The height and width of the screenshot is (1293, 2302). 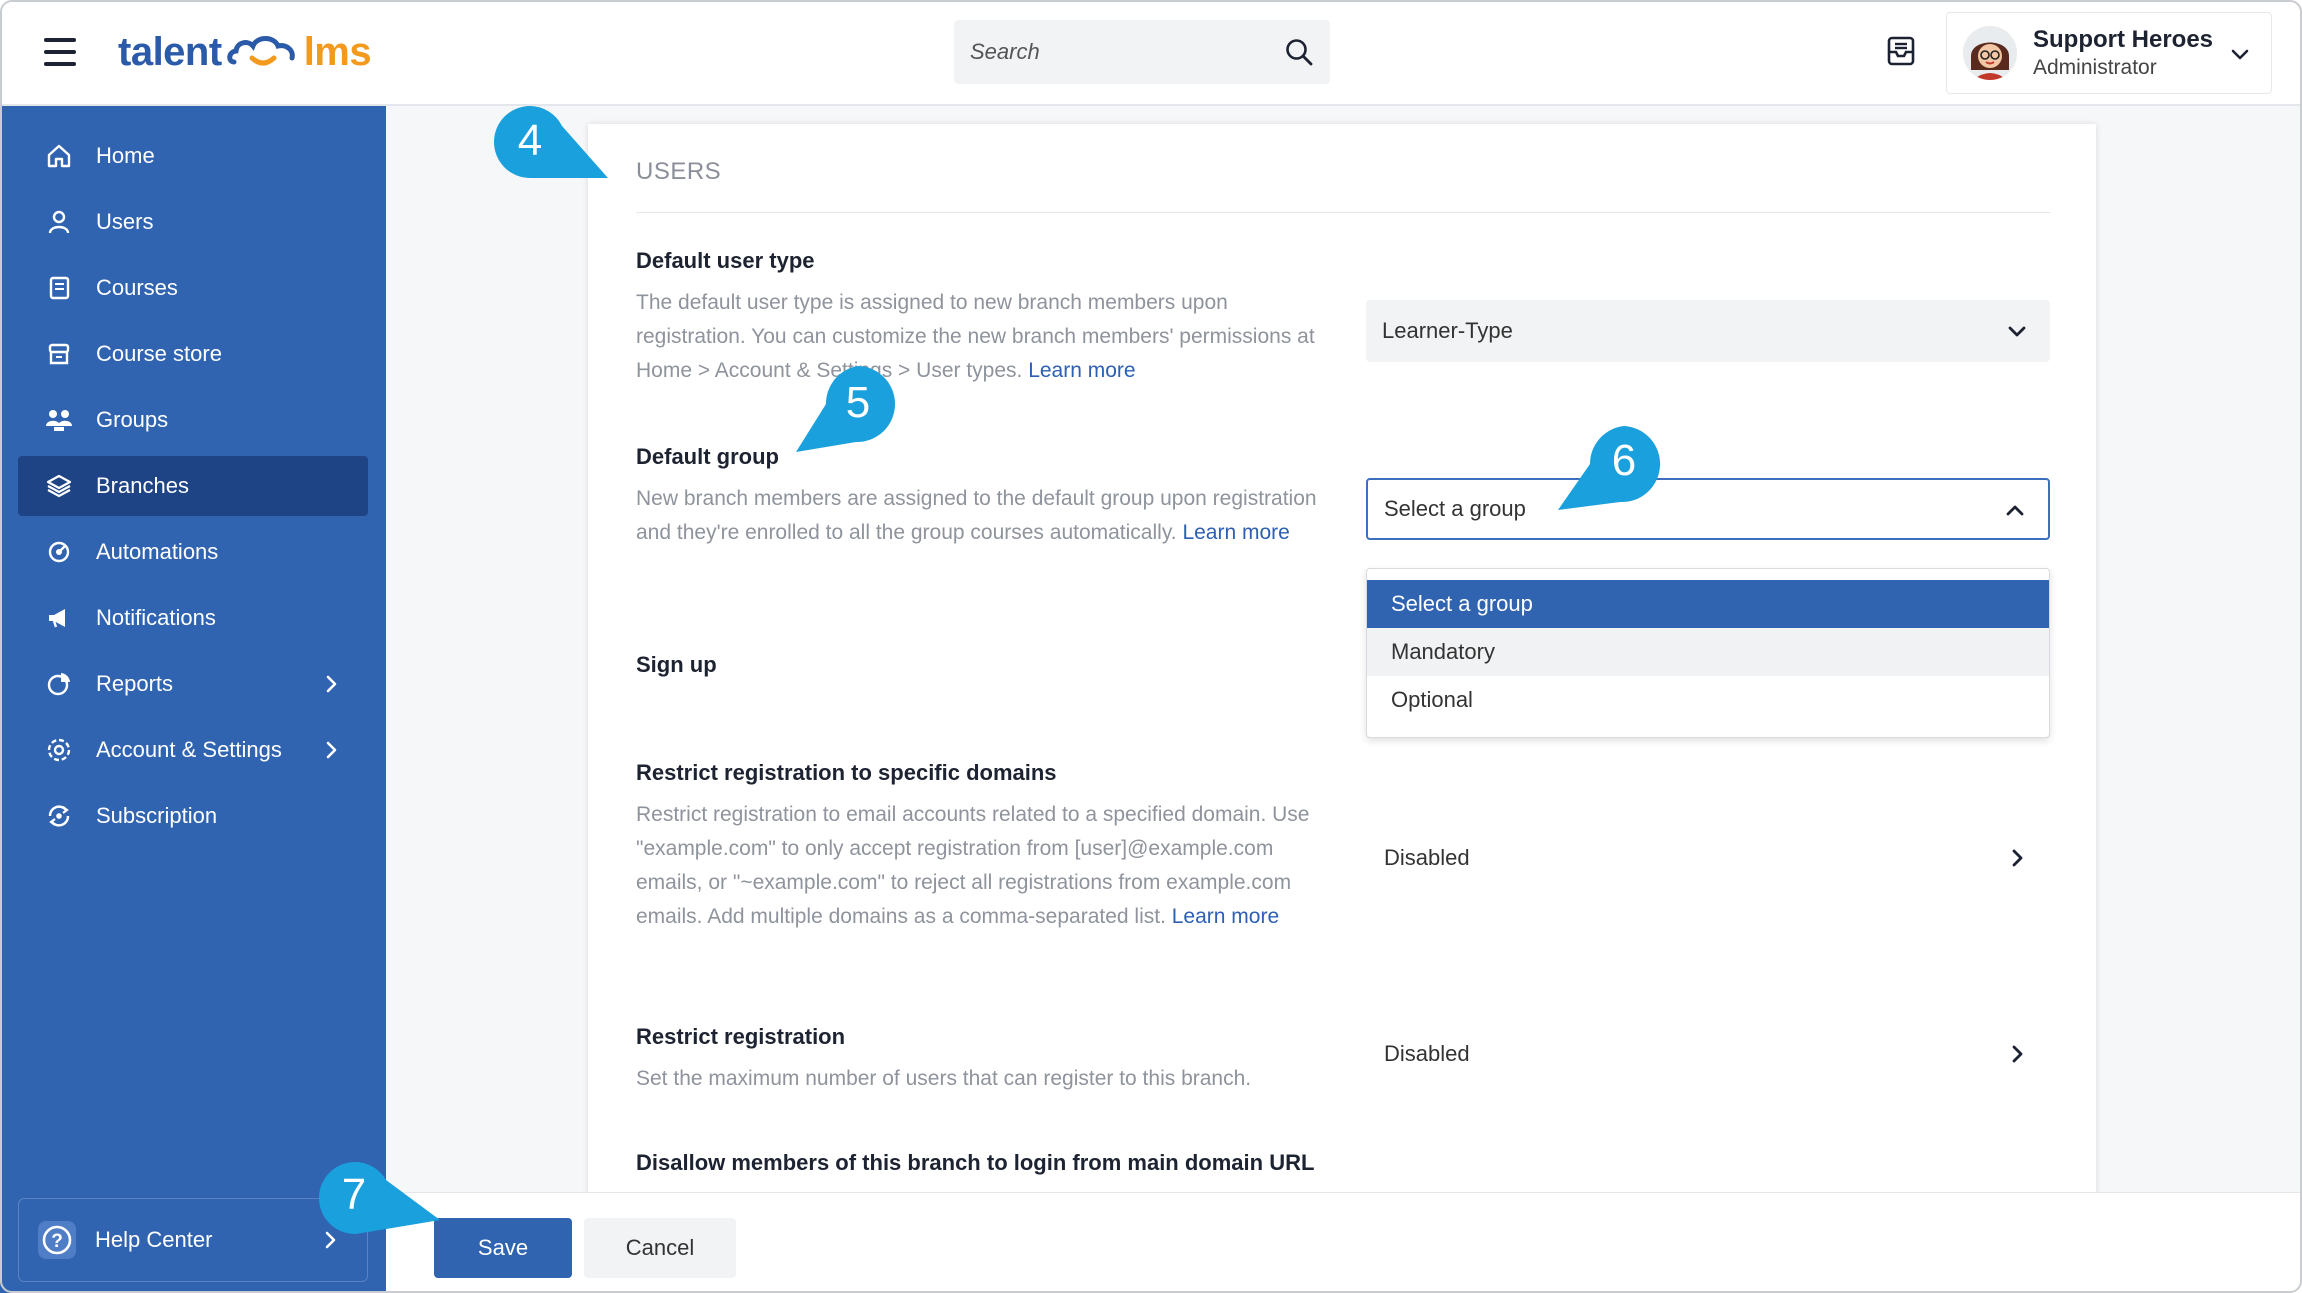 I want to click on sidebar-item-course-store: Course store, so click(x=193, y=354).